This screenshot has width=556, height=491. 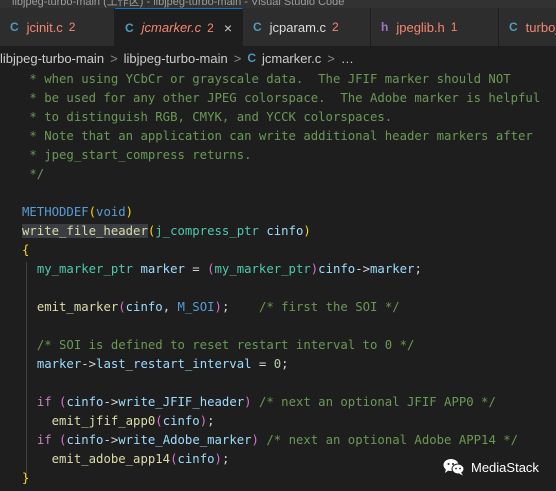 I want to click on code-line: emit_jfif_app0(cinfo);, so click(x=133, y=421).